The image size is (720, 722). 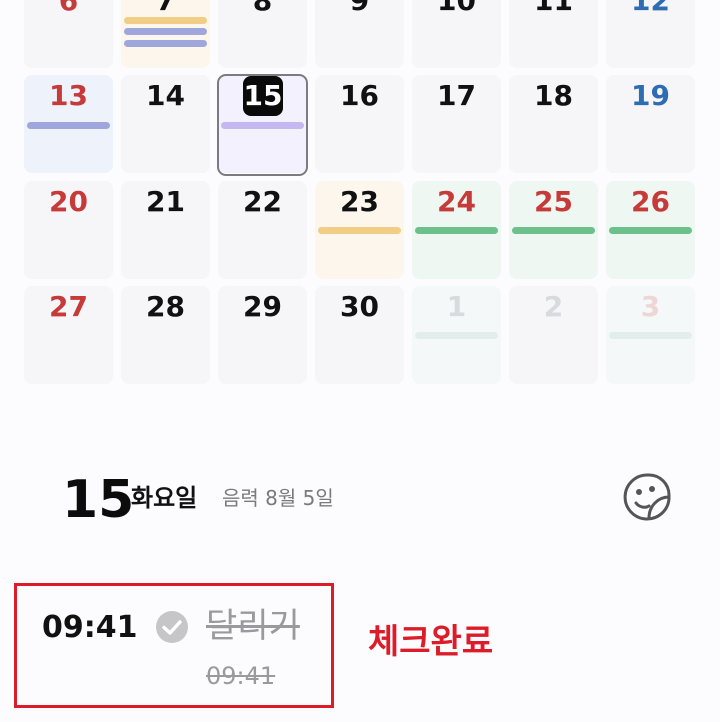 What do you see at coordinates (68, 335) in the screenshot?
I see `calendar-day-cell: 27` at bounding box center [68, 335].